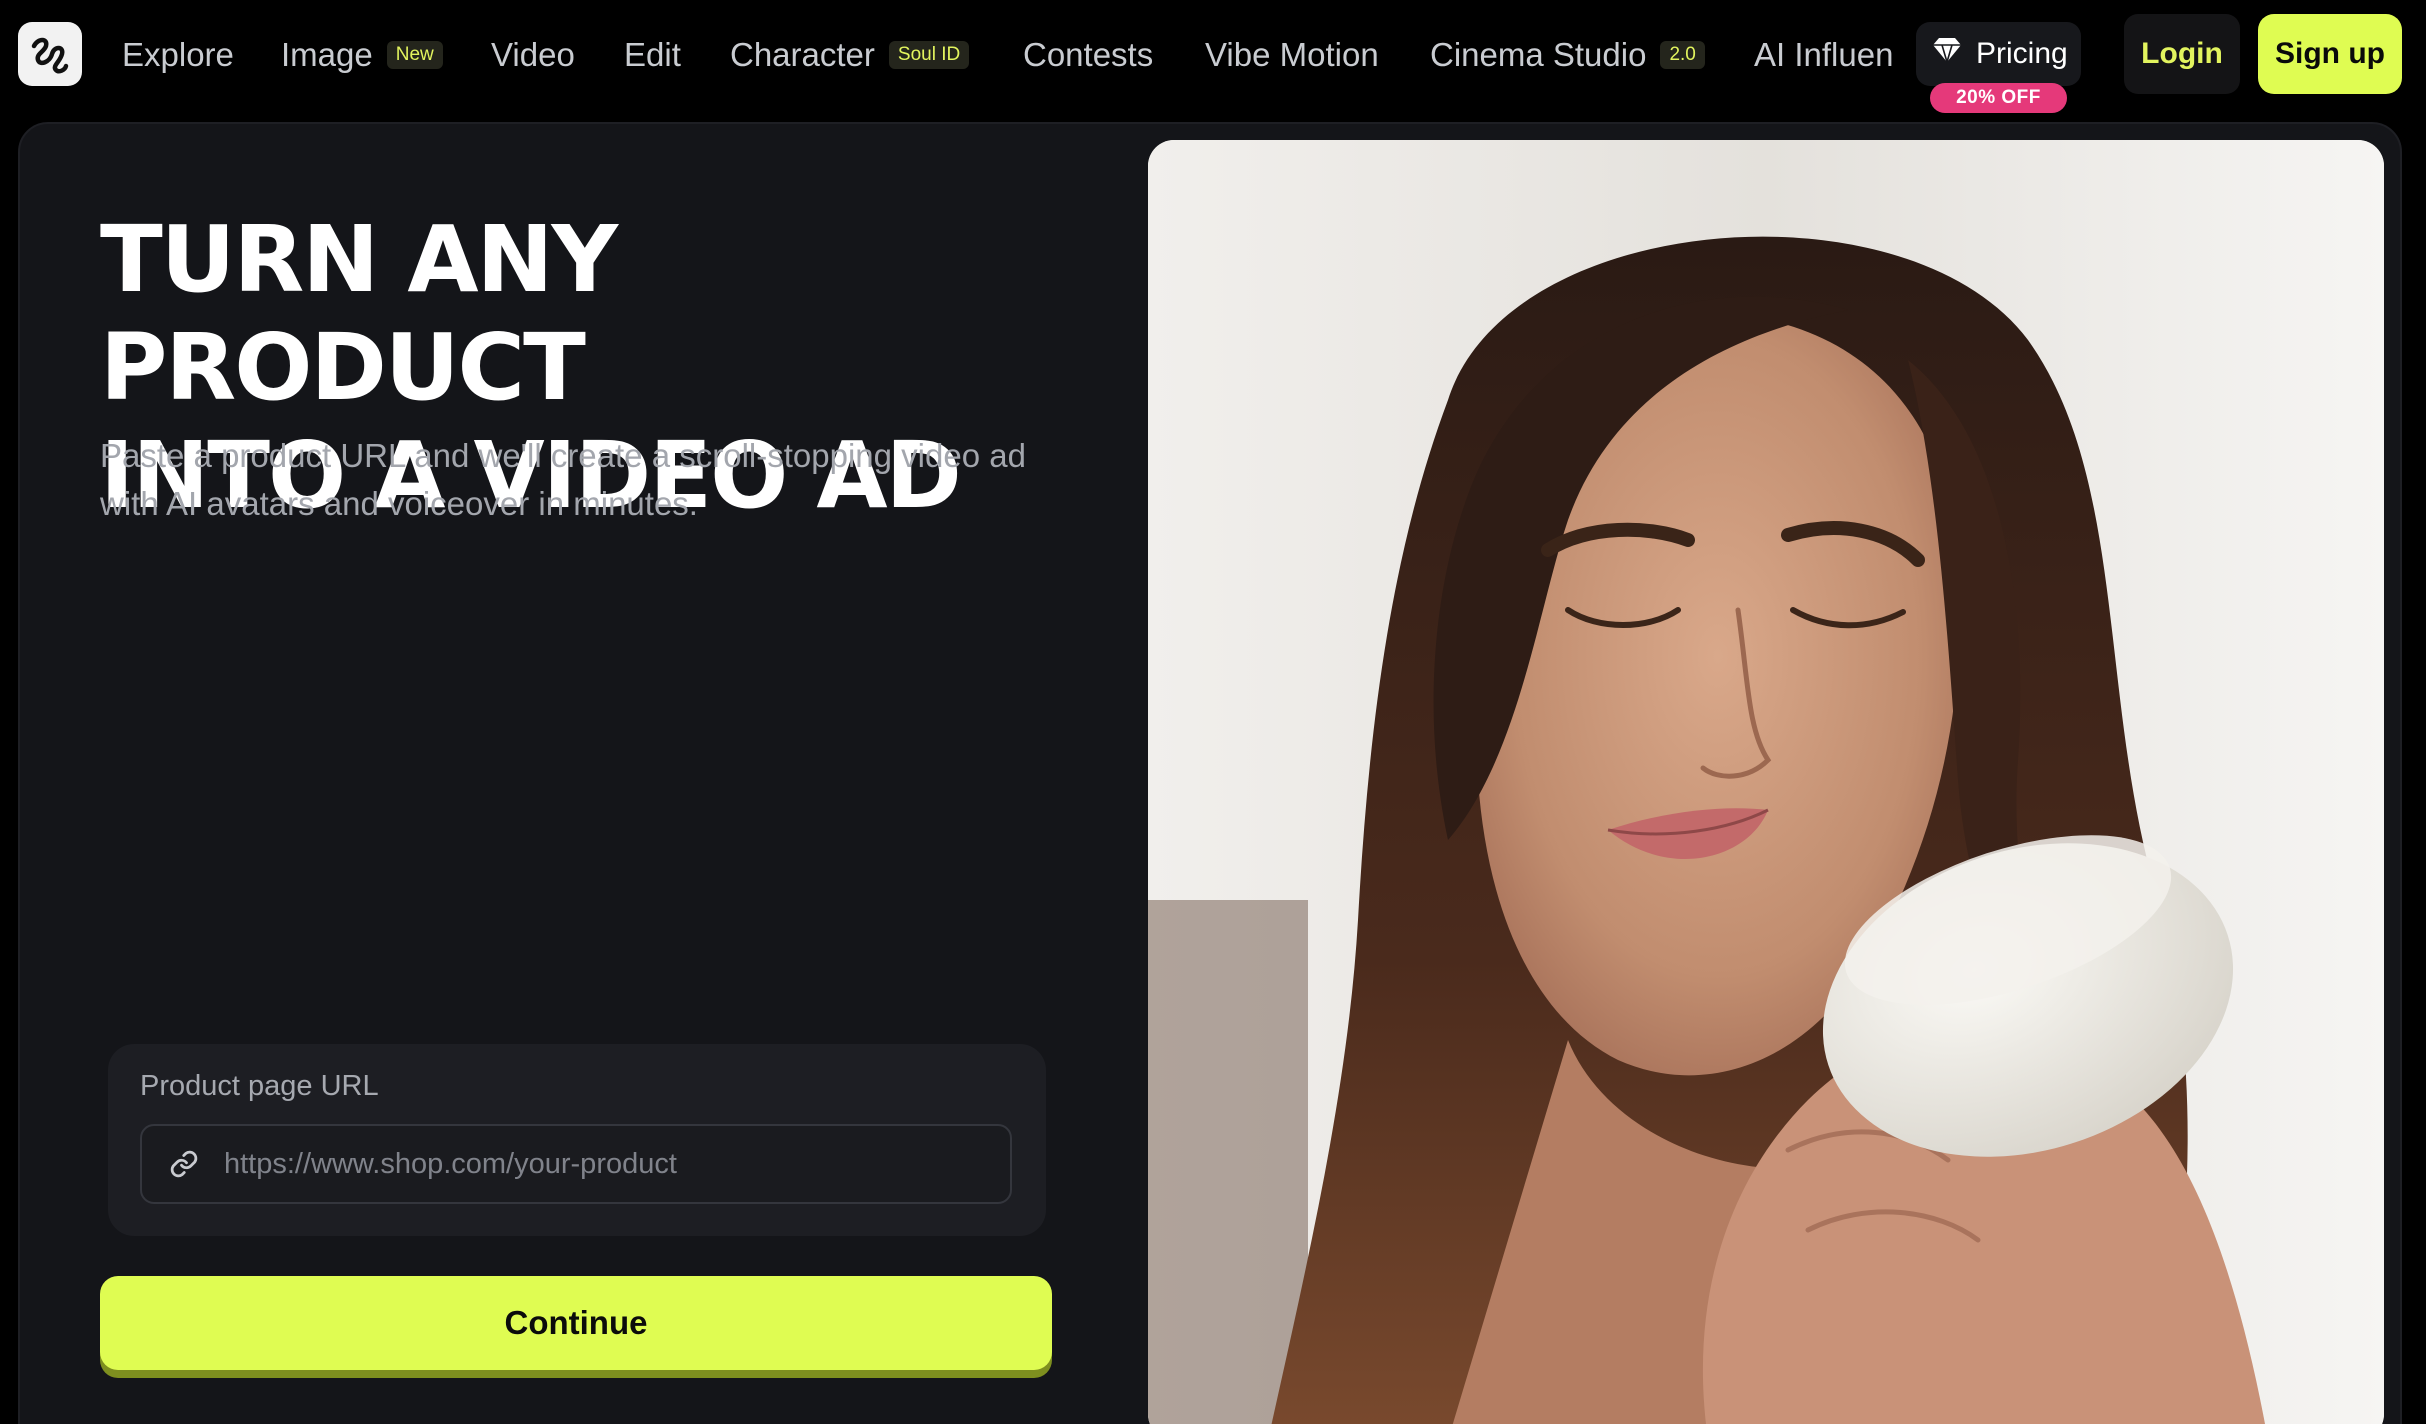 The height and width of the screenshot is (1424, 2426). I want to click on nav-item-explore: Explore, so click(178, 55).